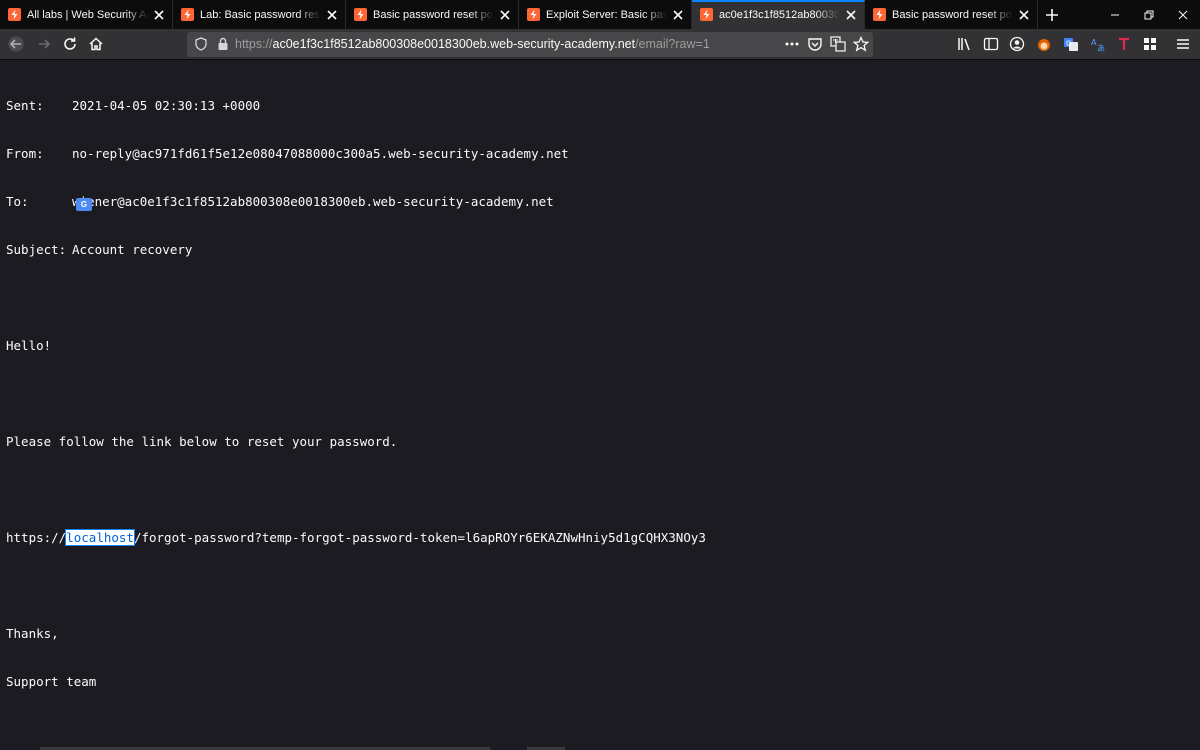 This screenshot has width=1200, height=750. I want to click on t-extension-icon, so click(1124, 44).